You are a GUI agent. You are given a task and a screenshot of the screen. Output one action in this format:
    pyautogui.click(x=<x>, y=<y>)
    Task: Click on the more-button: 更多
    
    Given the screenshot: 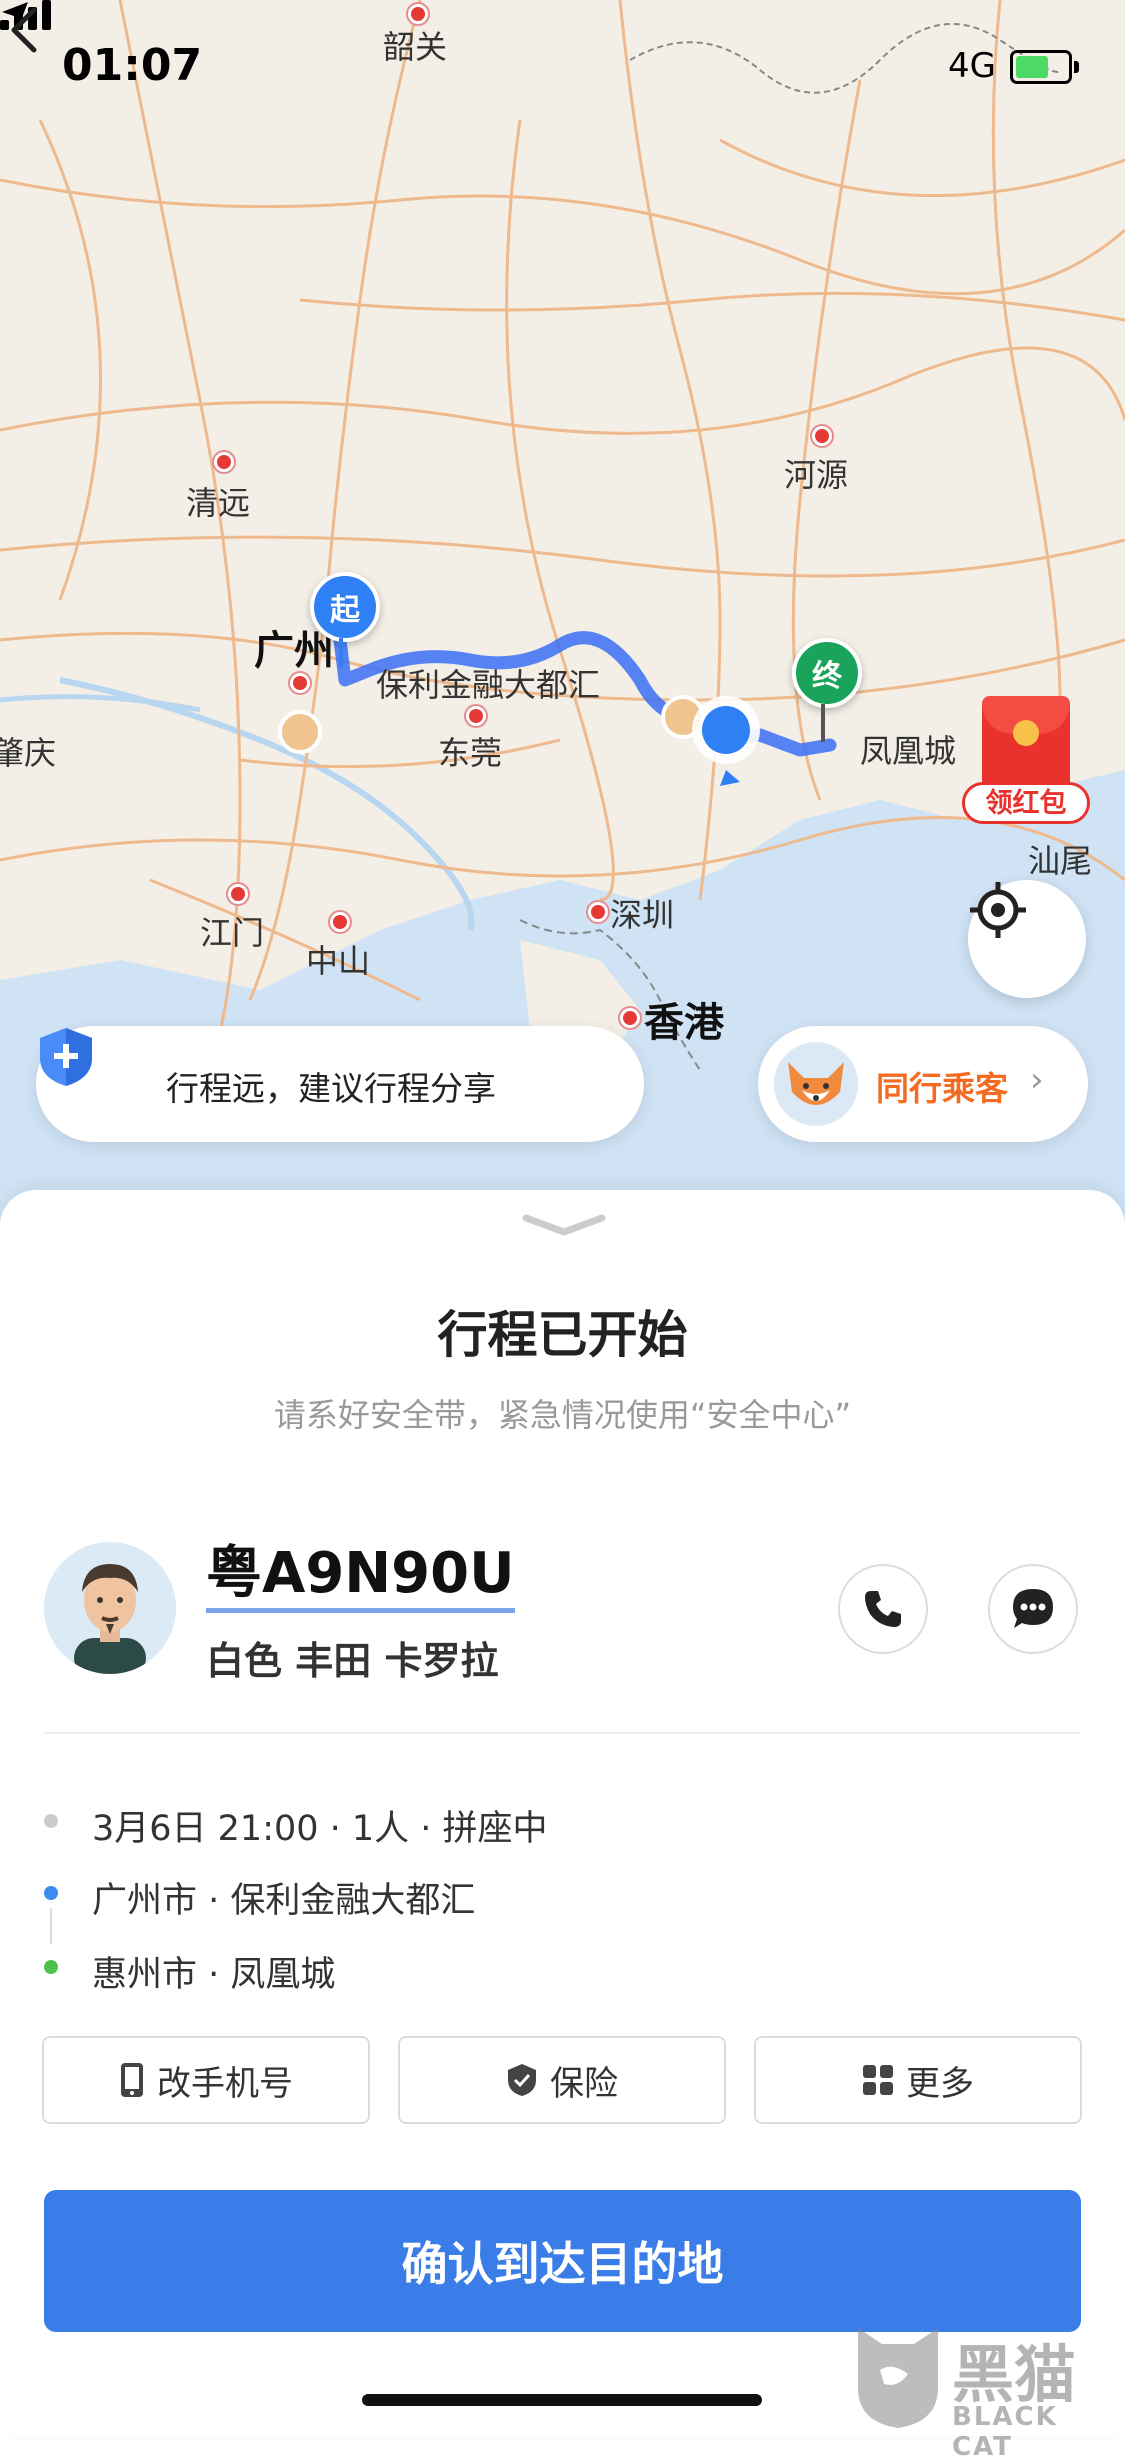 What is the action you would take?
    pyautogui.click(x=918, y=2080)
    